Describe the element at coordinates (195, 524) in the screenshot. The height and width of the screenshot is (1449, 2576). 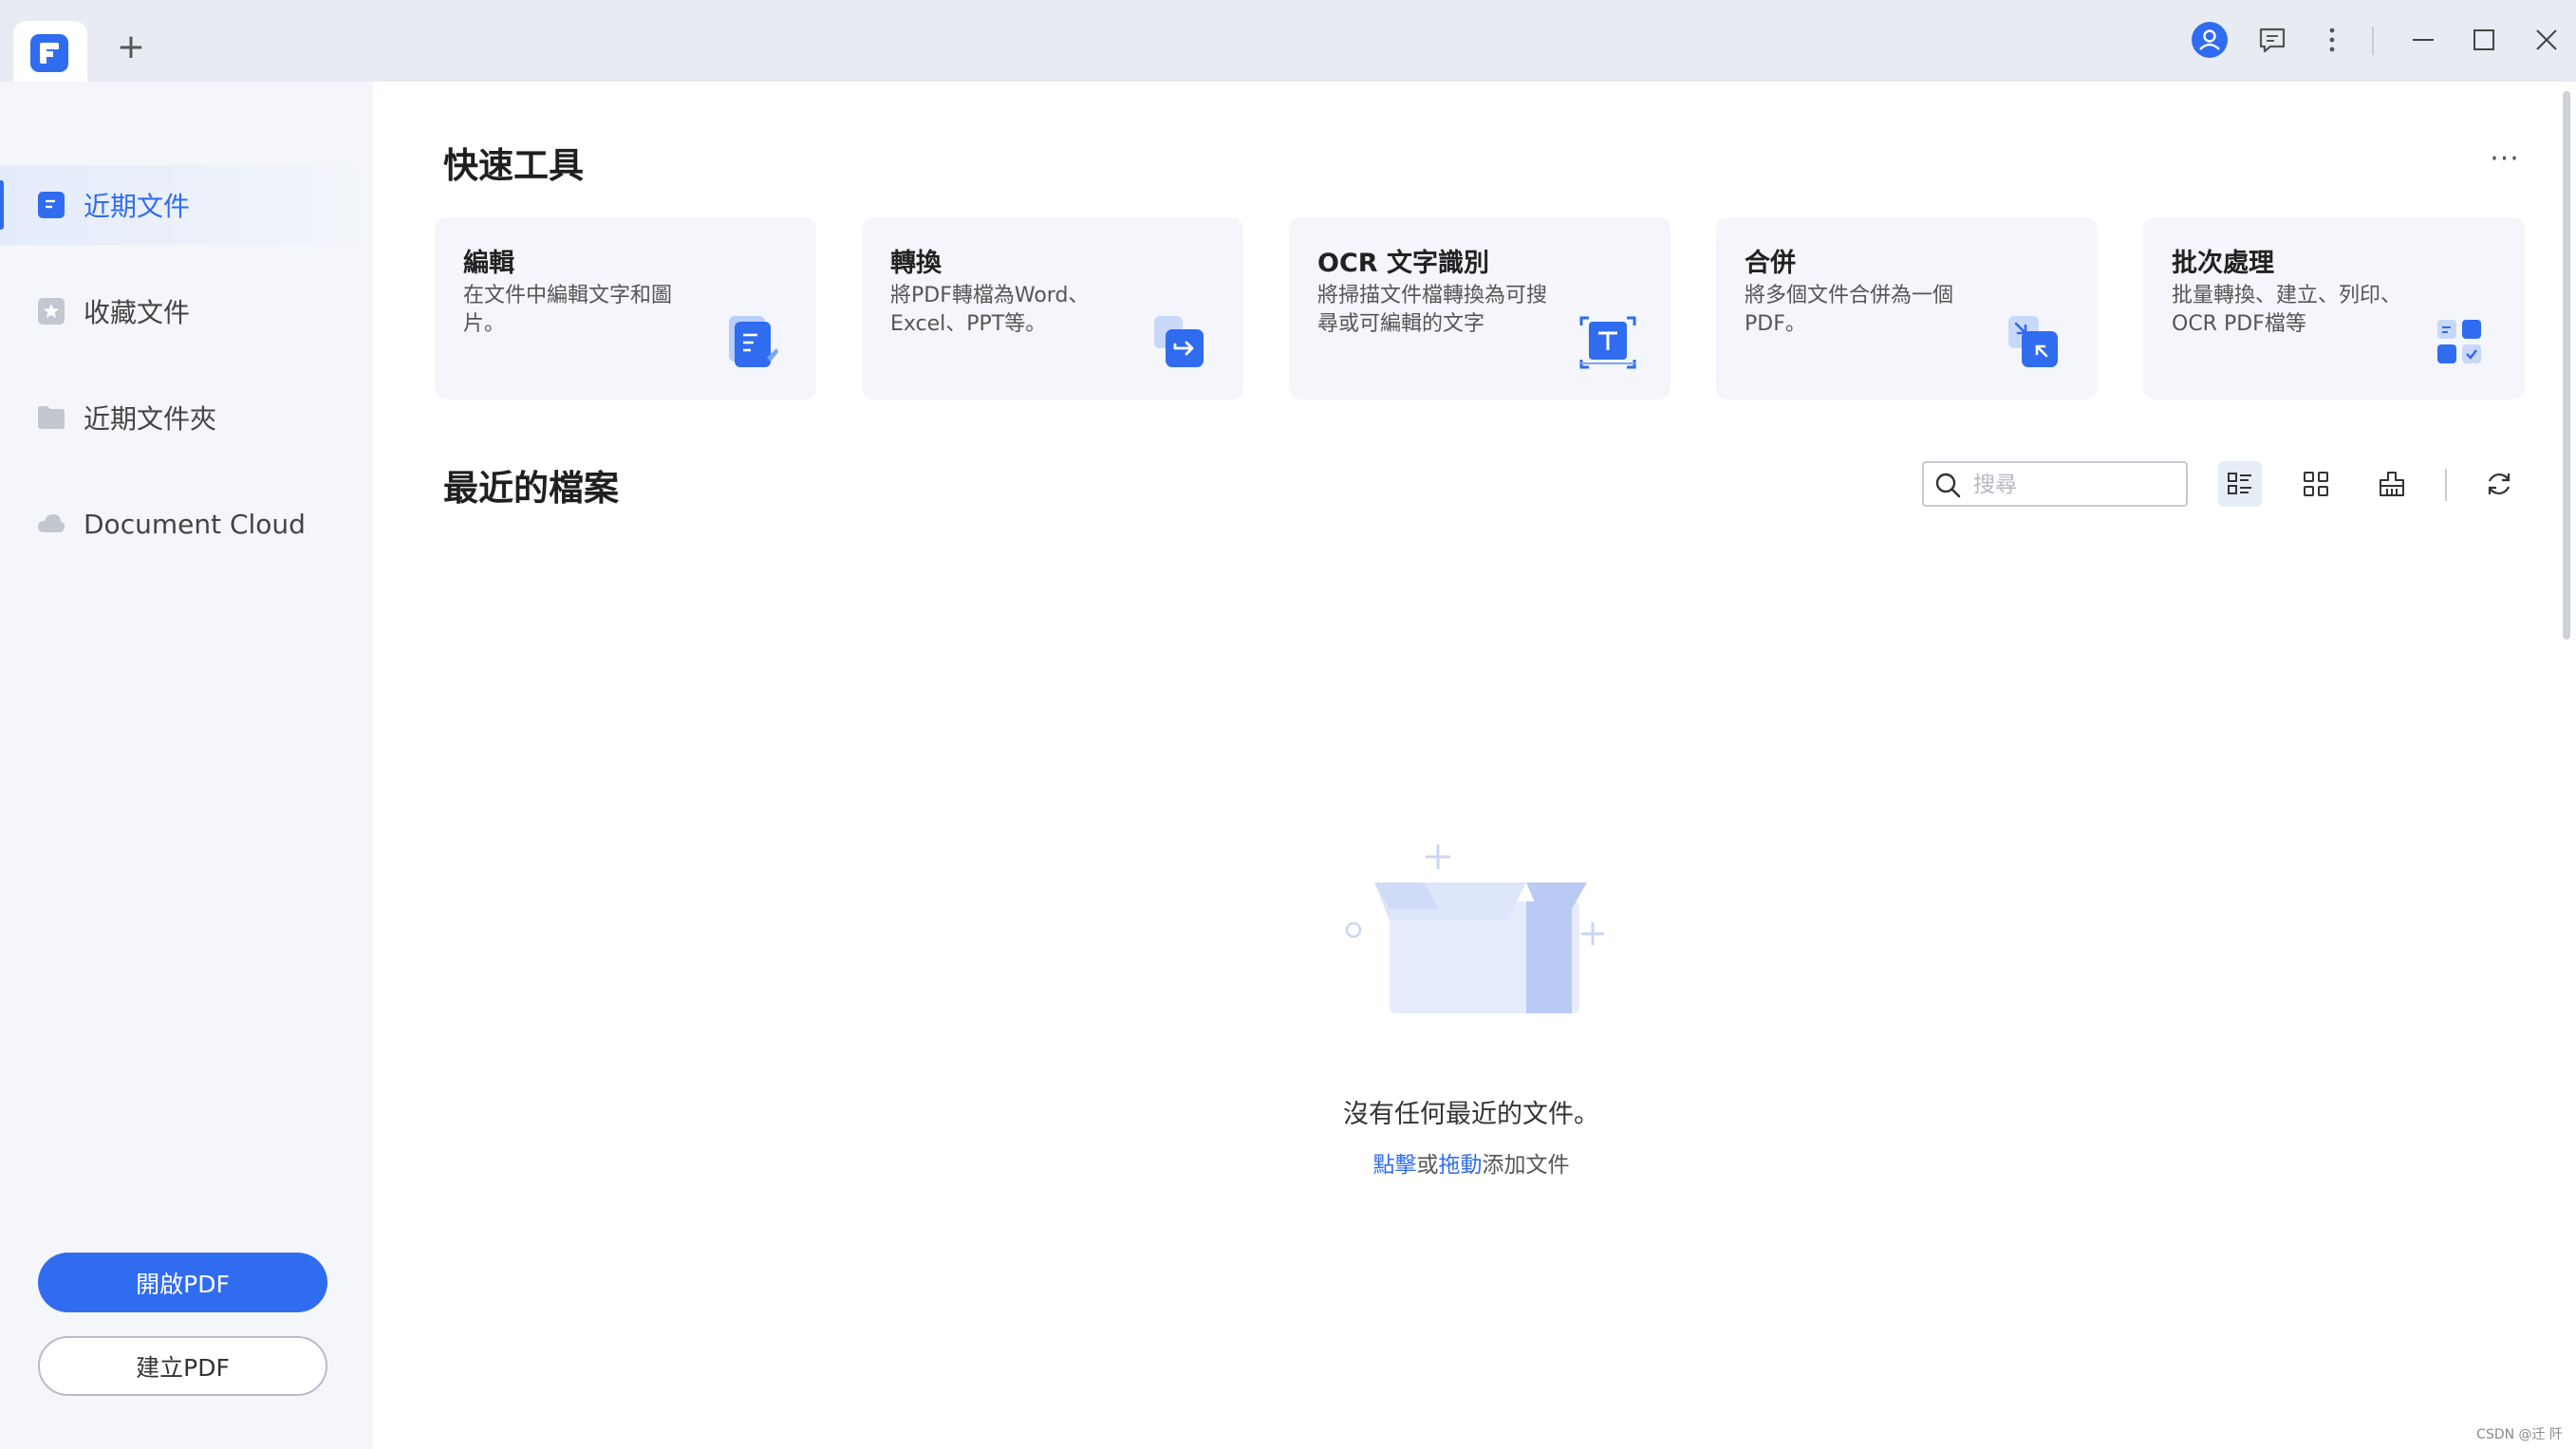
I see `sidebar-item-label: Document Cloud` at that location.